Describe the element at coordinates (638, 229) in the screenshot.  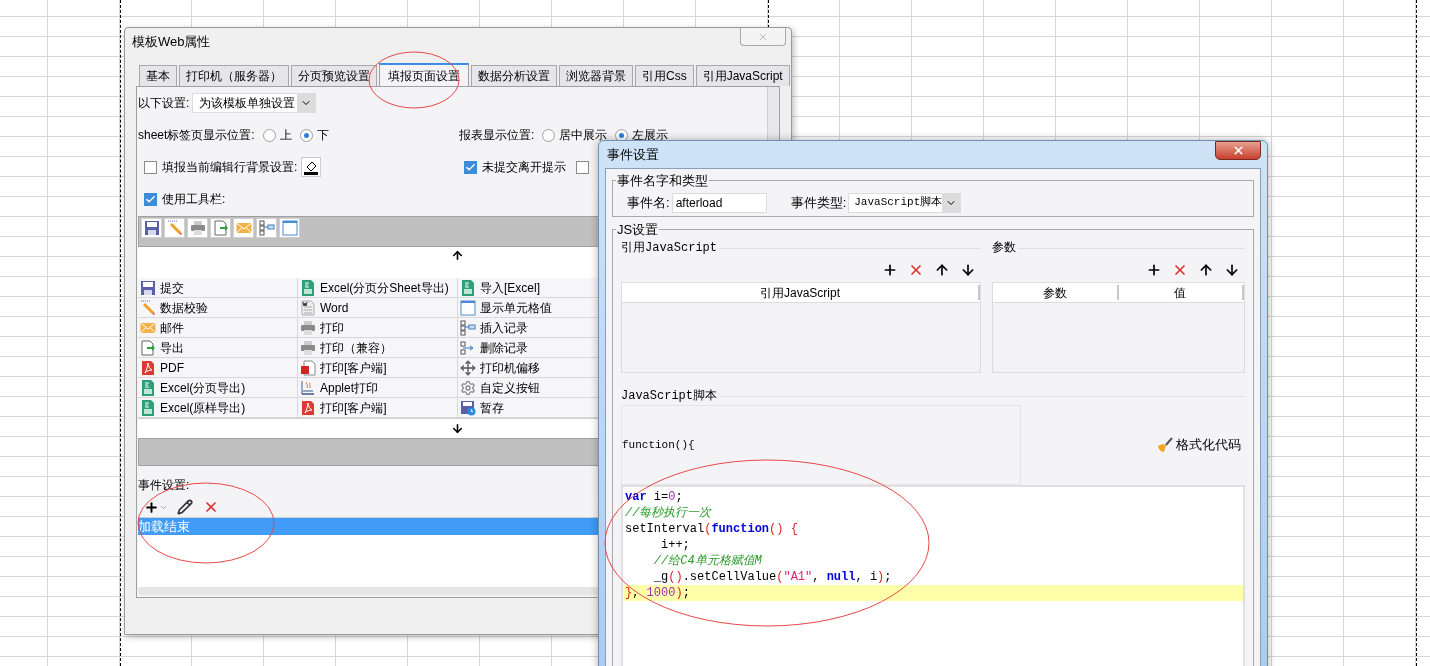
I see `group-title: JS设置` at that location.